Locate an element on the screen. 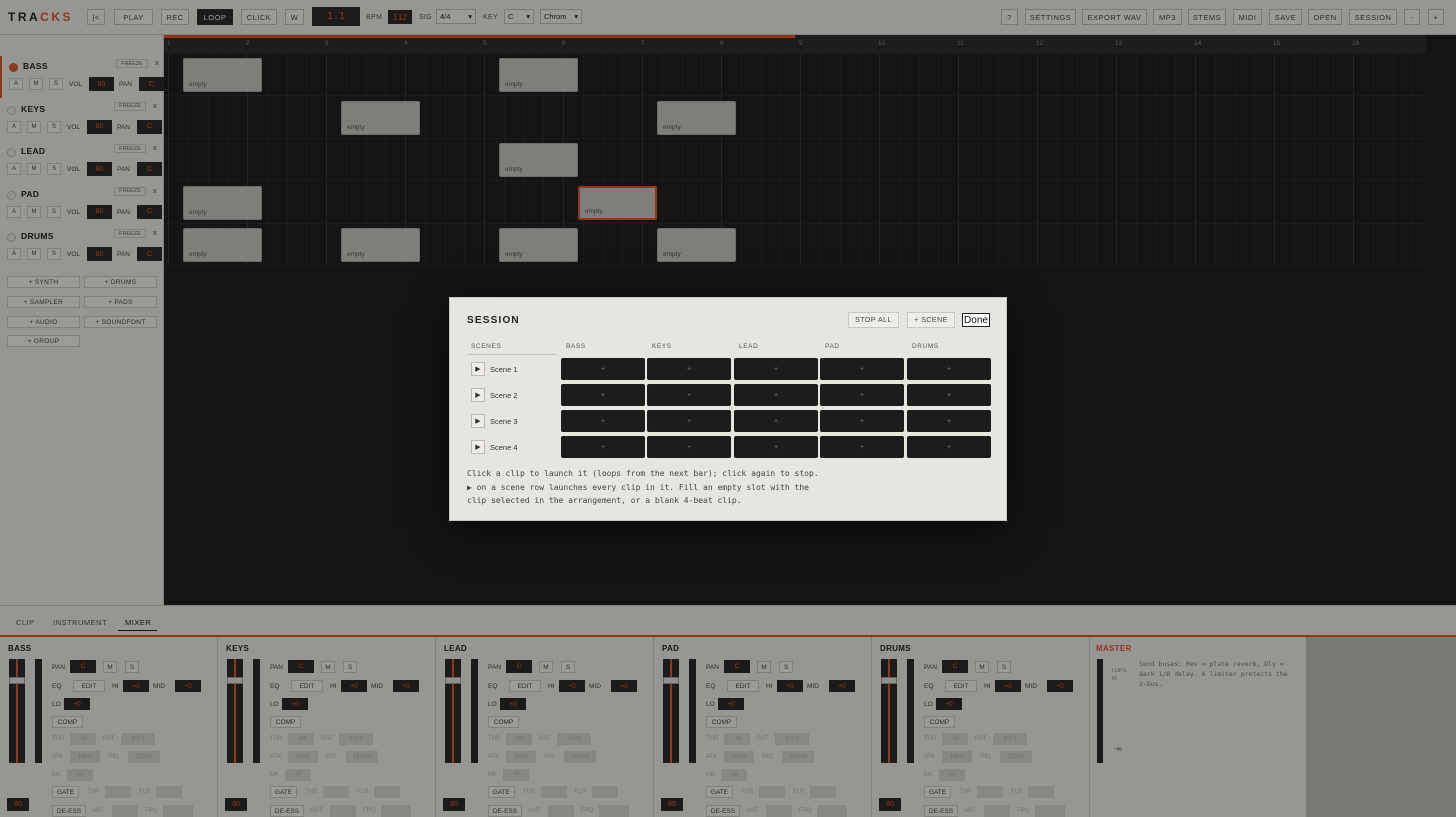 Image resolution: width=1456 pixels, height=817 pixels. scene-name: Scene 2 is located at coordinates (504, 395).